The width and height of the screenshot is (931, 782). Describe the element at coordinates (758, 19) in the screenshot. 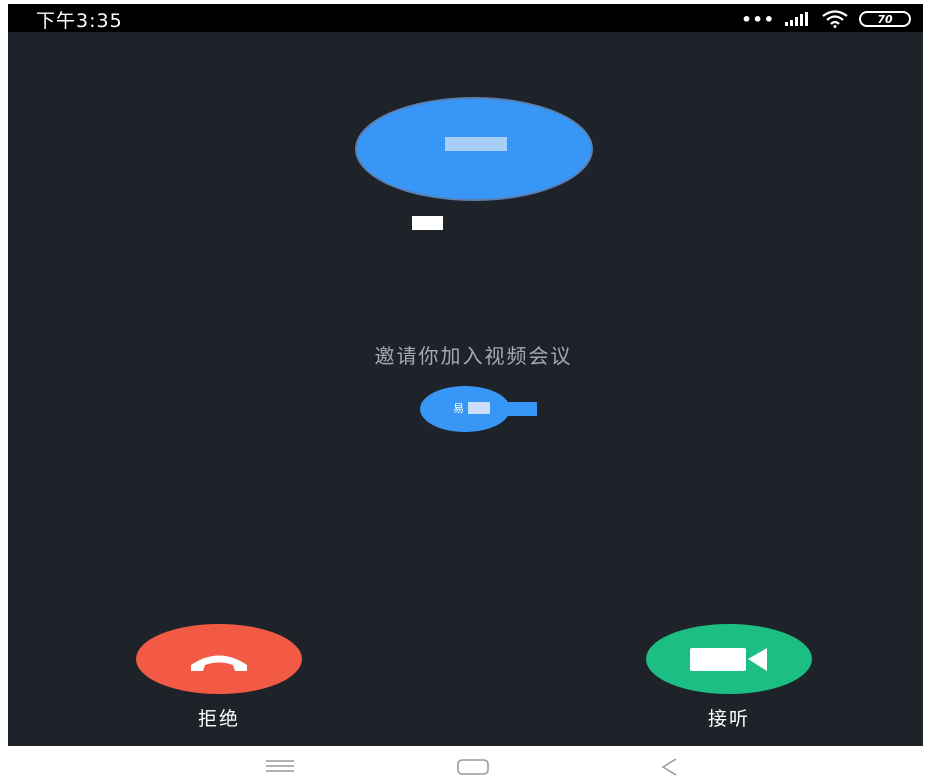

I see `signal-dots: •••` at that location.